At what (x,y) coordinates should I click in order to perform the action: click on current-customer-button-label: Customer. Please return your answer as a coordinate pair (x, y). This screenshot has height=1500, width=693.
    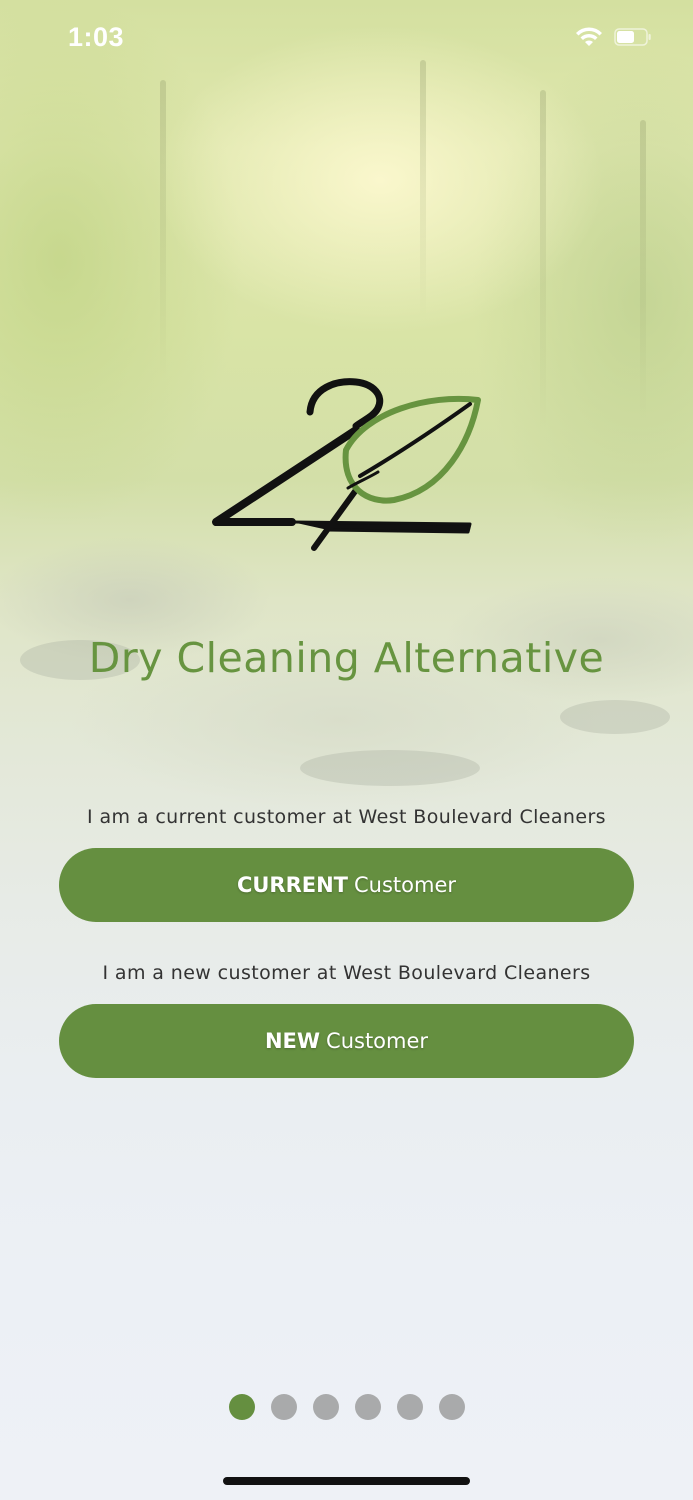
    Looking at the image, I should click on (405, 885).